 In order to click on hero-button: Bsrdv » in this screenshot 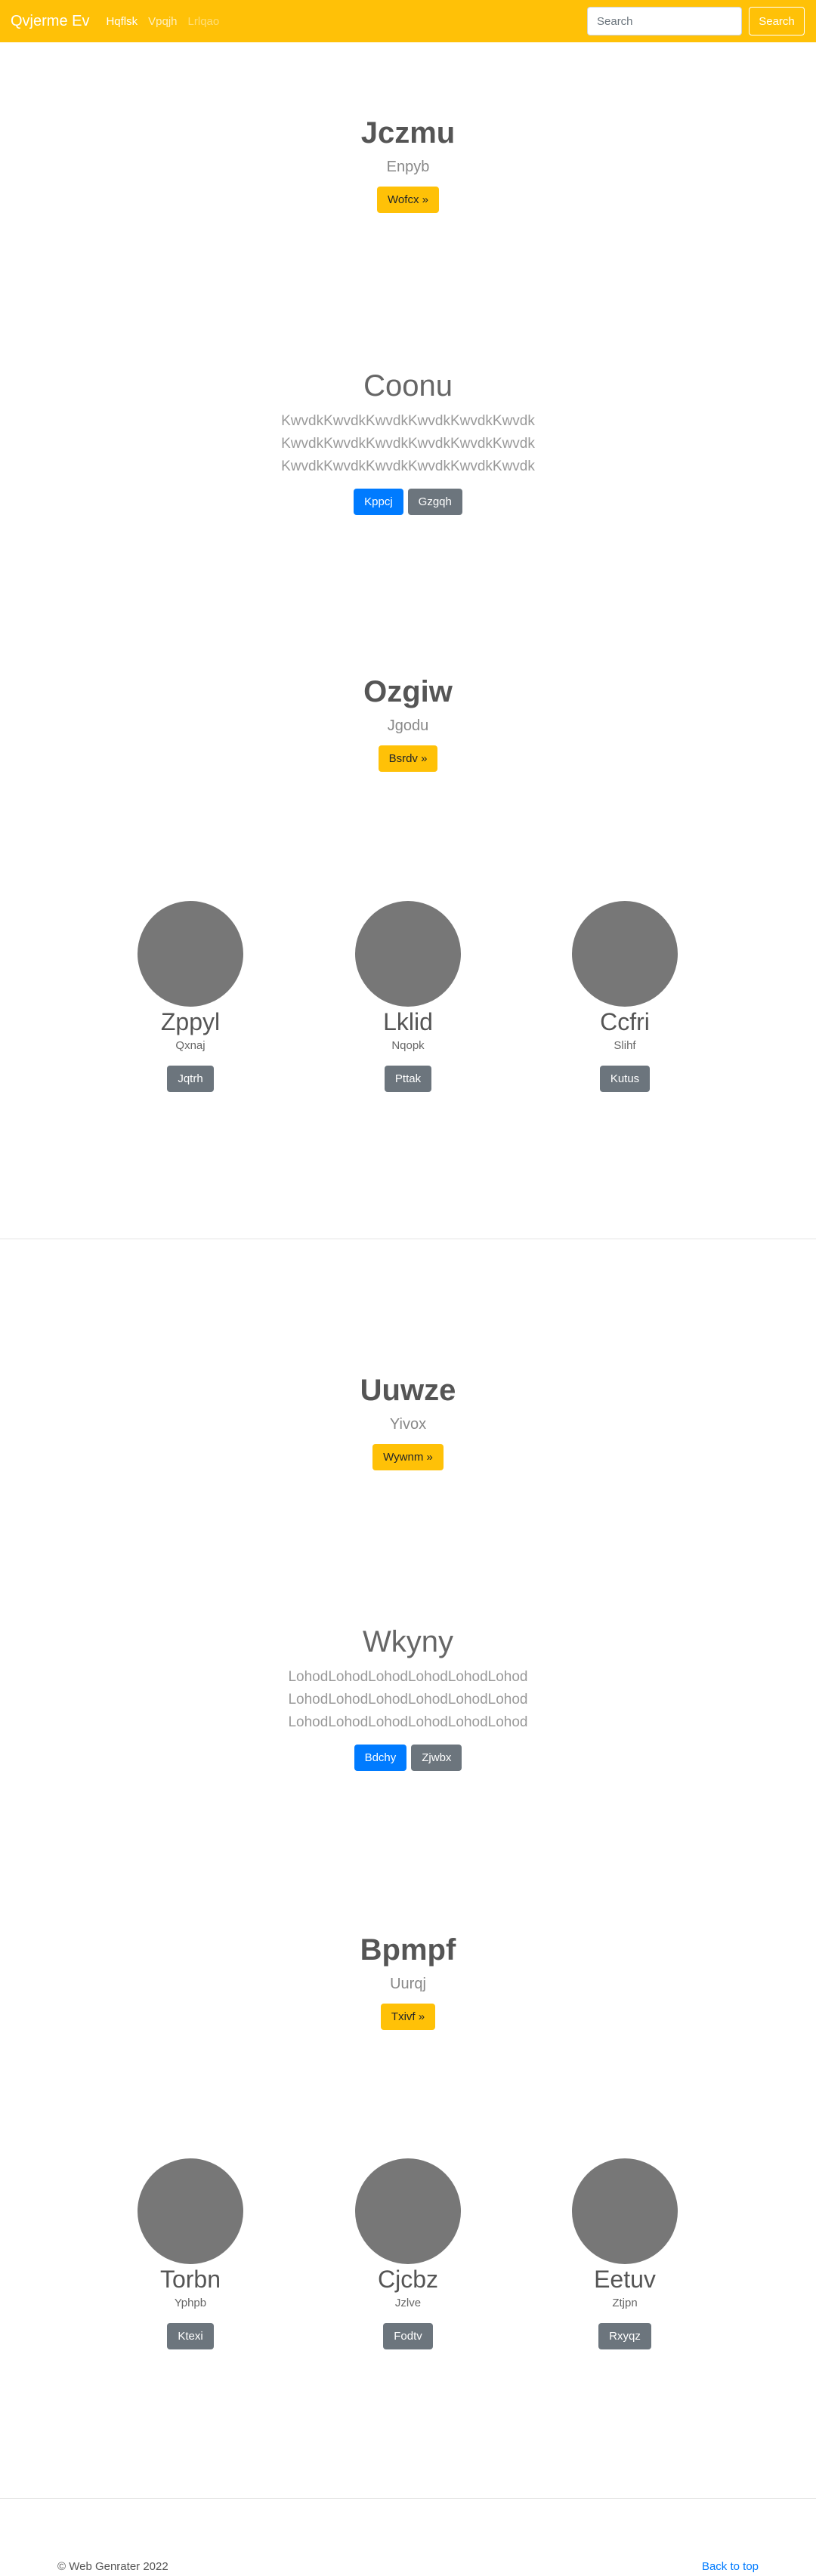, I will do `click(408, 758)`.